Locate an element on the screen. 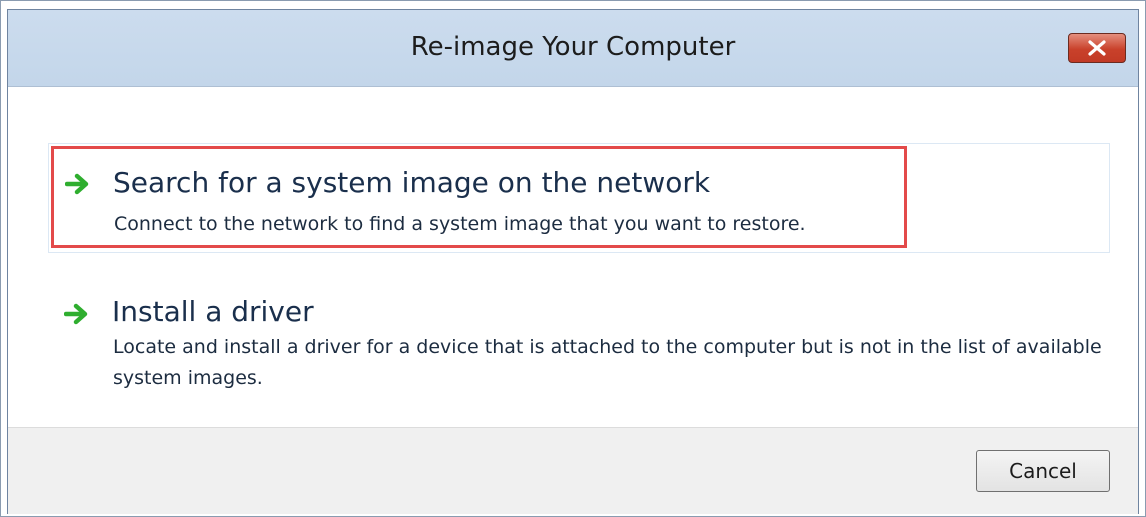  close-button is located at coordinates (1097, 48).